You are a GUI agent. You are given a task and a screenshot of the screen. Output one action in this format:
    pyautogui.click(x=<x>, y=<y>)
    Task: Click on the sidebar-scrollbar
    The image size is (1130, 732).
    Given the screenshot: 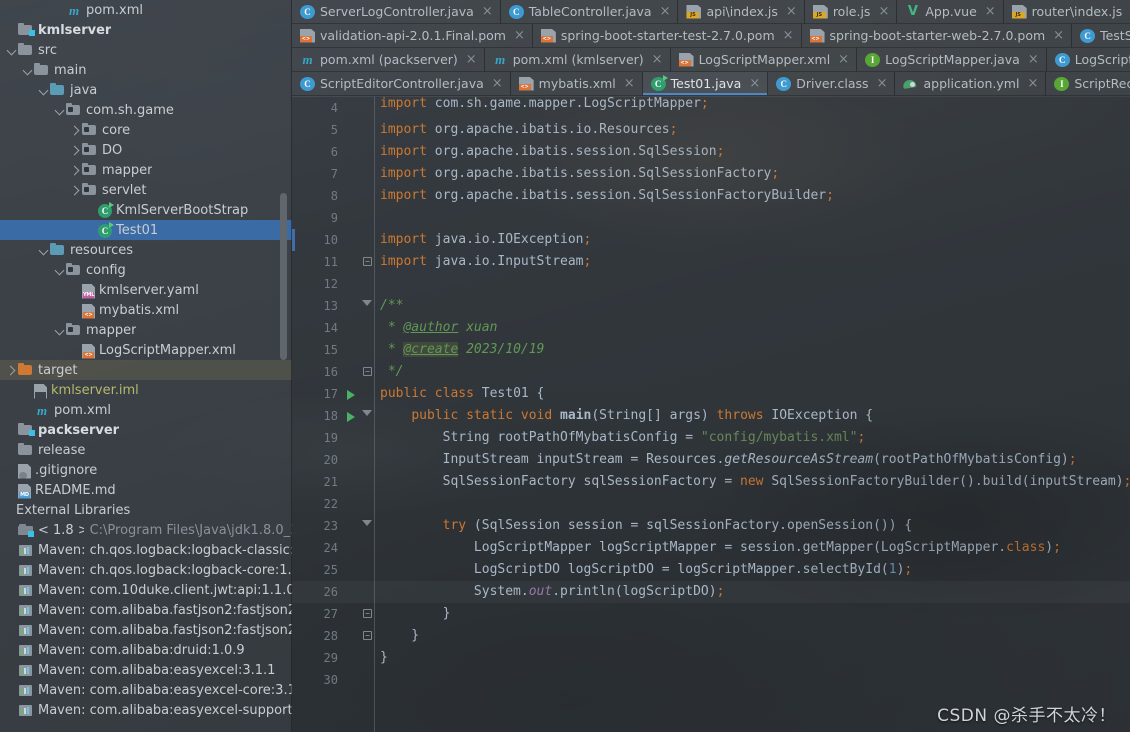 What is the action you would take?
    pyautogui.click(x=283, y=276)
    